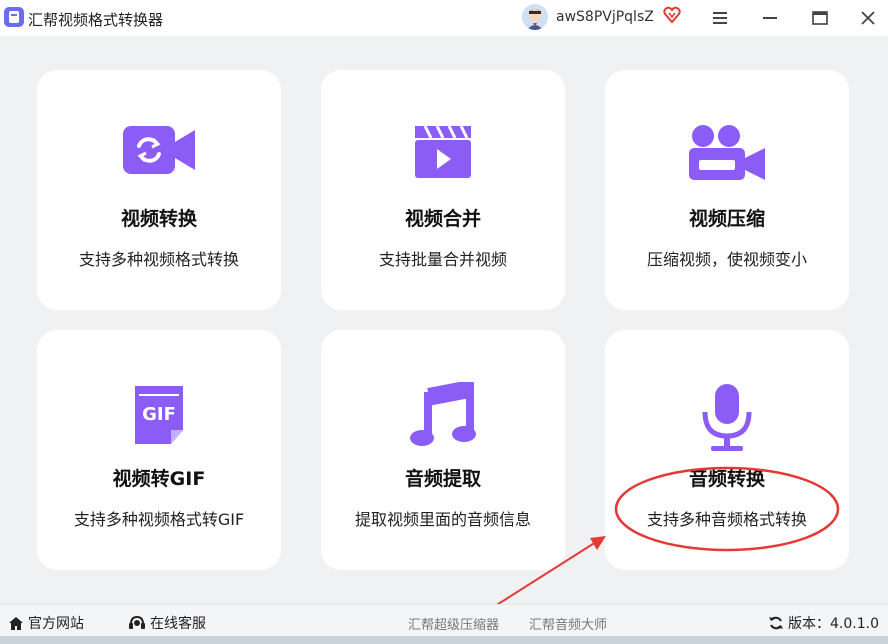 Image resolution: width=888 pixels, height=644 pixels. Describe the element at coordinates (726, 259) in the screenshot. I see `card-description: 压缩视频，使视频变小` at that location.